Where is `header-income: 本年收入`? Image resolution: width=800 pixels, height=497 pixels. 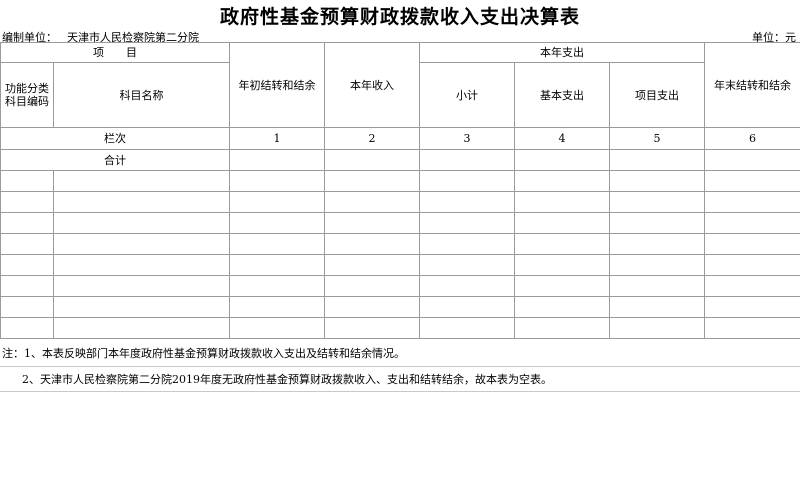 header-income: 本年收入 is located at coordinates (372, 85).